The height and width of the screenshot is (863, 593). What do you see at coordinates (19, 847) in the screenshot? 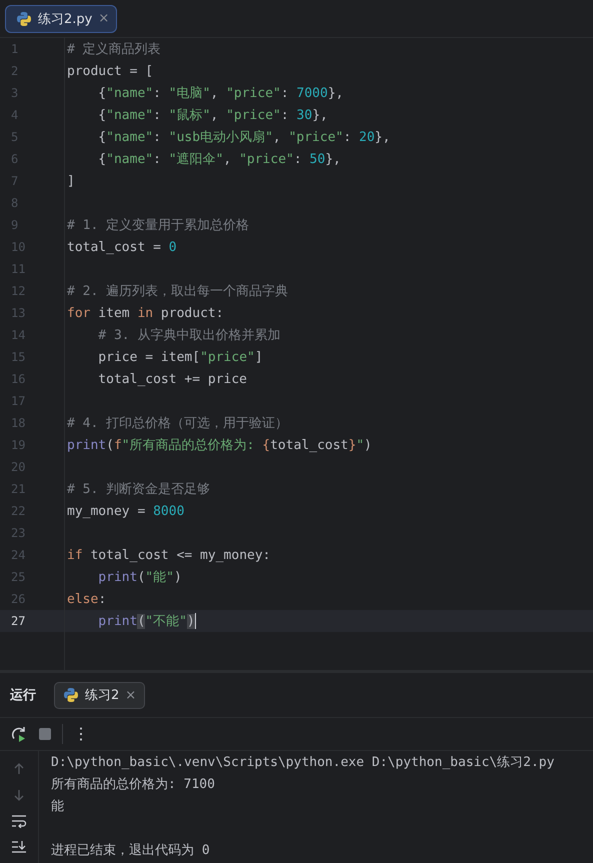
I see `scroll-to-end-icon` at bounding box center [19, 847].